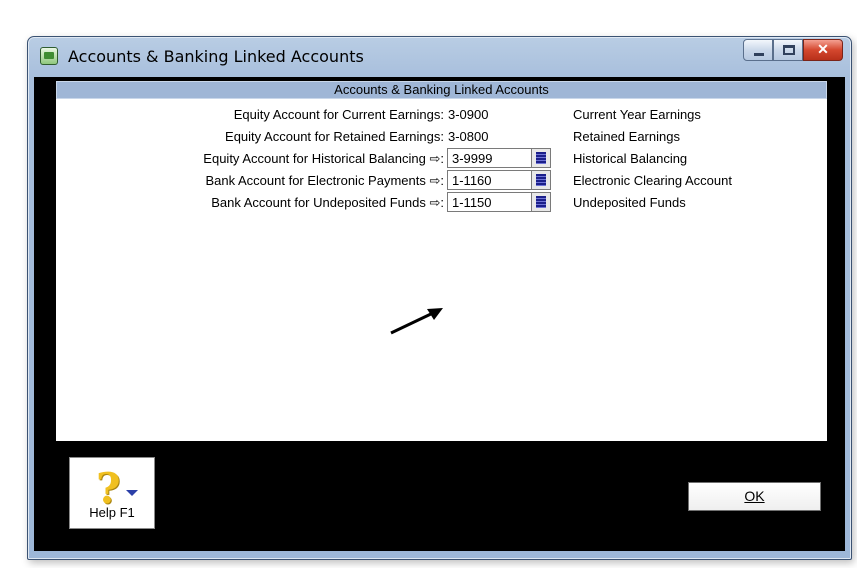 This screenshot has height=568, width=857. I want to click on panel-header: Accounts & Banking Linked Accounts, so click(441, 90).